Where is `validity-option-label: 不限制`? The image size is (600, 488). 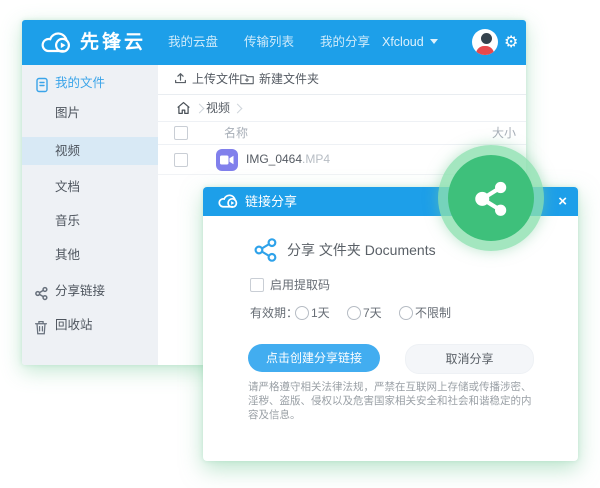 validity-option-label: 不限制 is located at coordinates (433, 313).